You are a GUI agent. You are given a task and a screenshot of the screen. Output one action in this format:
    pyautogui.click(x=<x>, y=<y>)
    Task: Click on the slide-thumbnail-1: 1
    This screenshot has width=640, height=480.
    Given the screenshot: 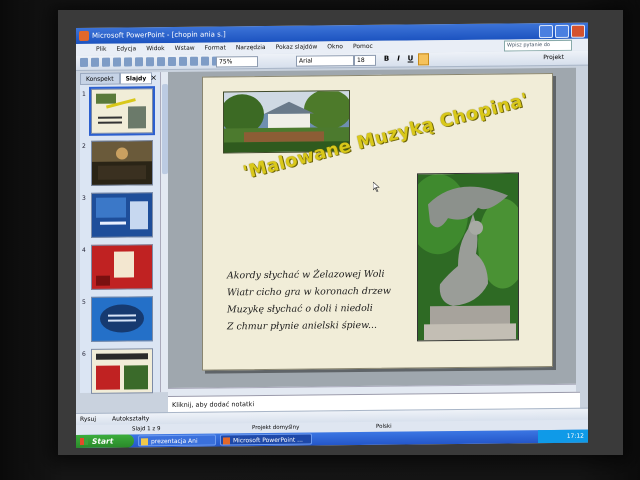 What is the action you would take?
    pyautogui.click(x=119, y=111)
    